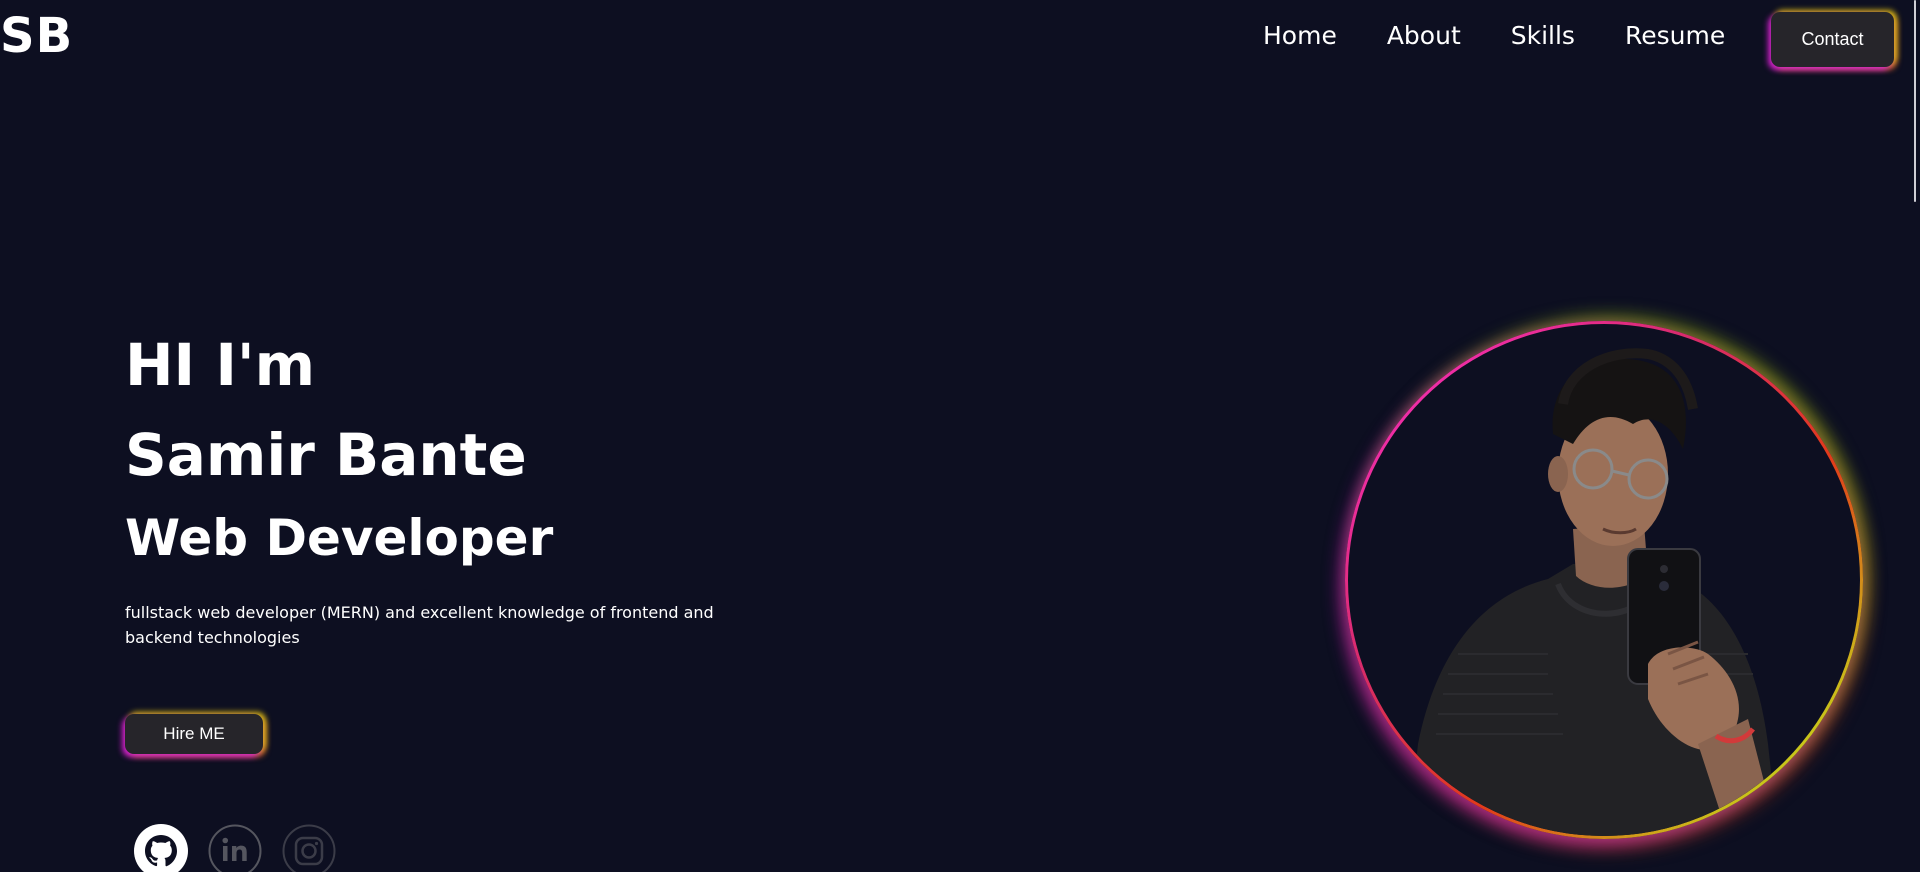  I want to click on nav-home-link: Home, so click(1300, 36).